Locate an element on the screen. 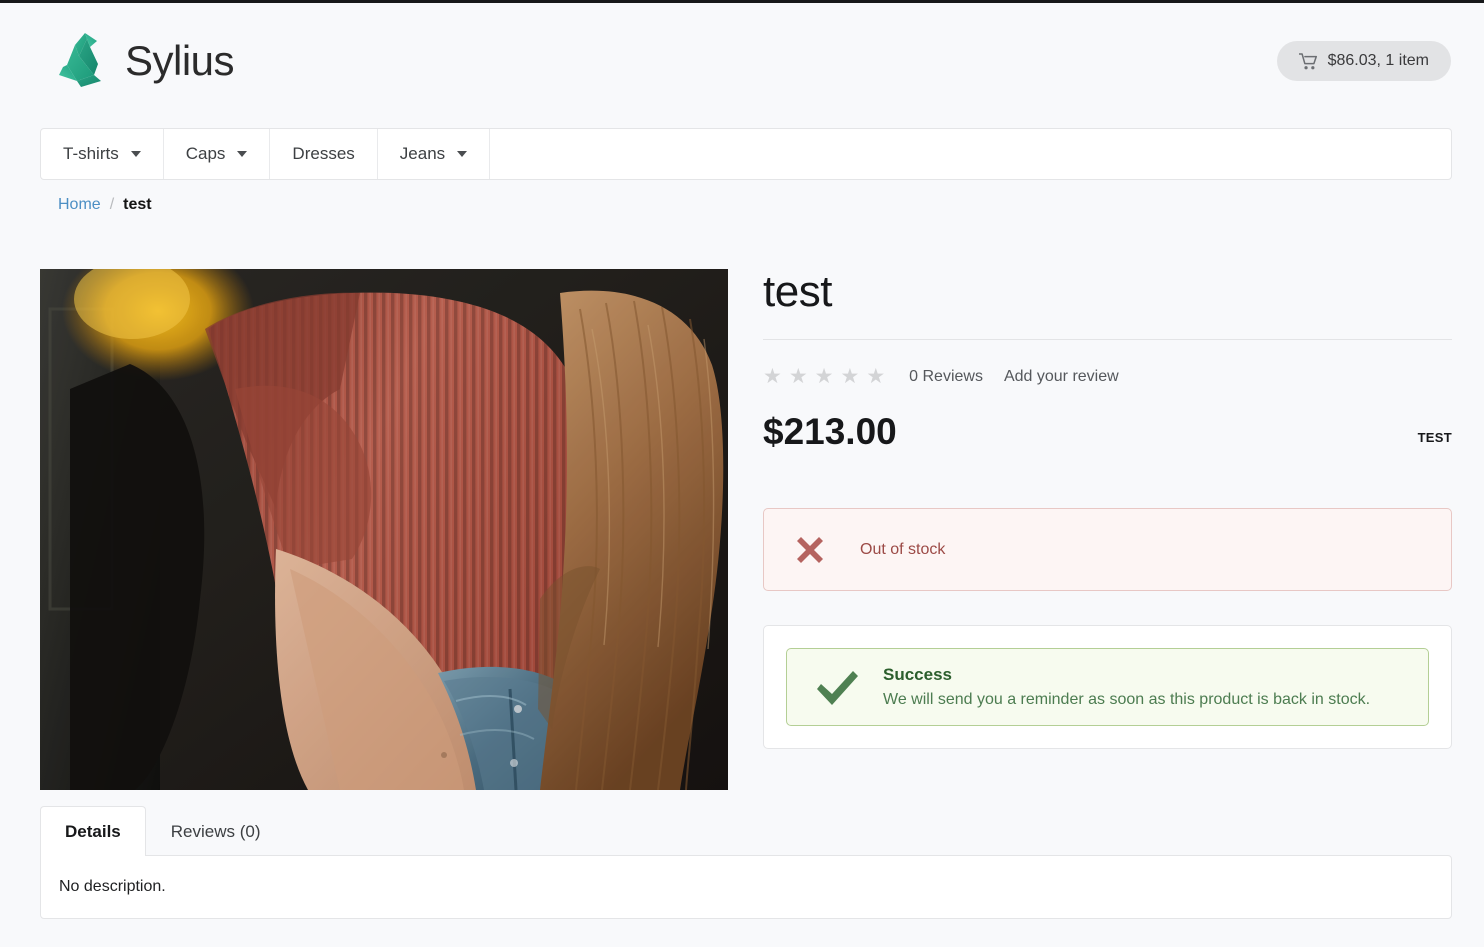 The height and width of the screenshot is (947, 1484). check-icon is located at coordinates (837, 688).